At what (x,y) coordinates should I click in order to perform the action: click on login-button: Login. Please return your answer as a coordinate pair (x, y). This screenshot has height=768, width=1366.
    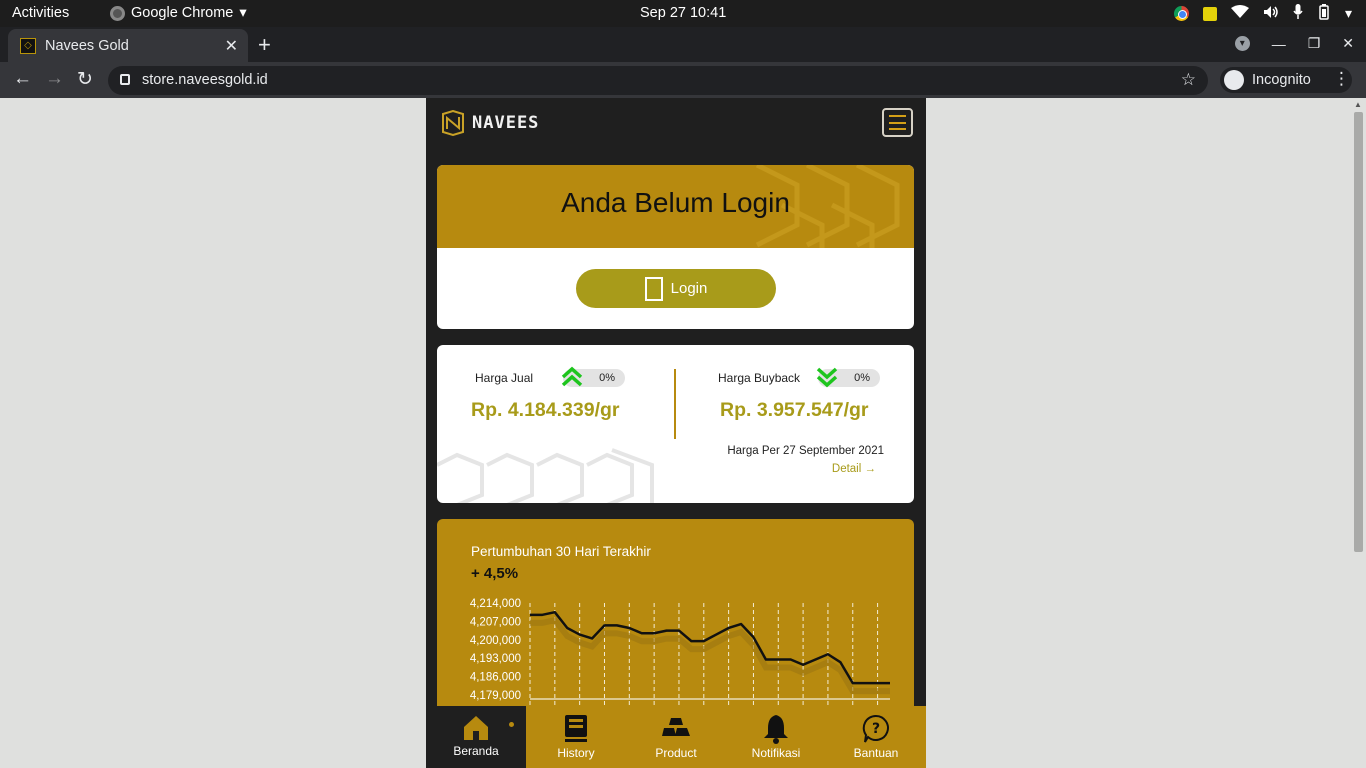
    Looking at the image, I should click on (676, 288).